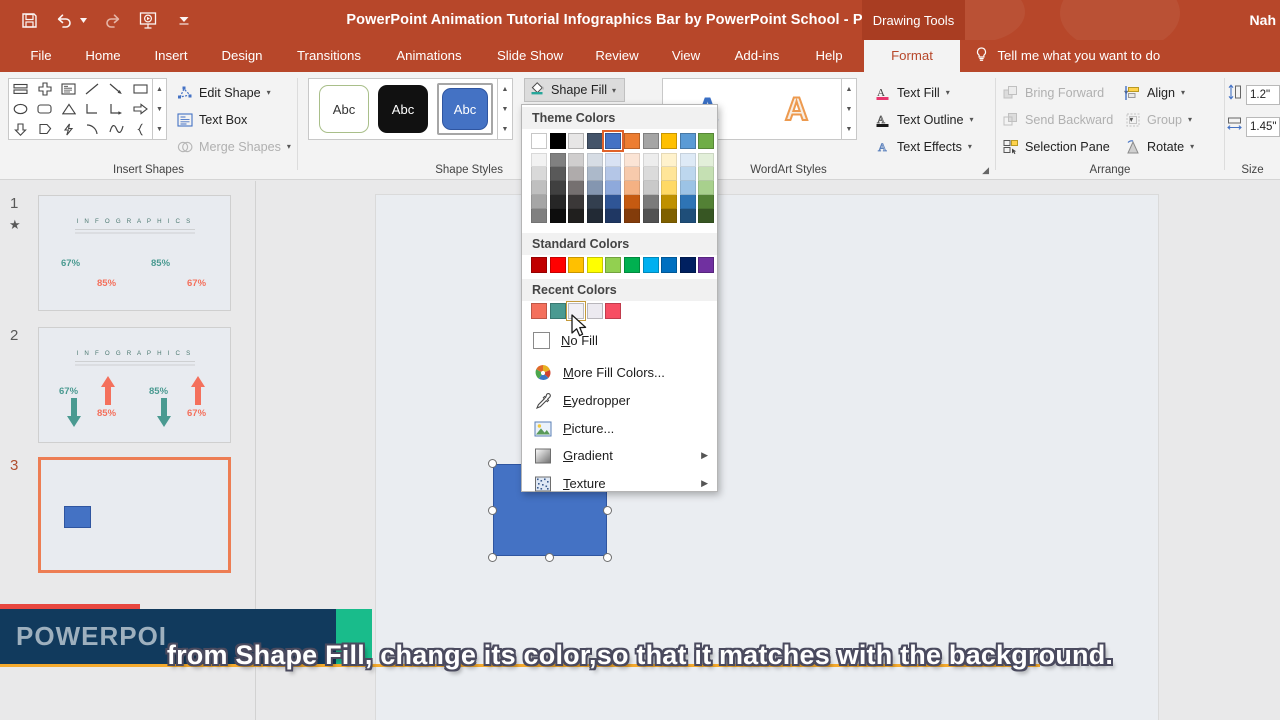 Image resolution: width=1280 pixels, height=720 pixels. I want to click on texture-item: Texture ▶, so click(619, 483).